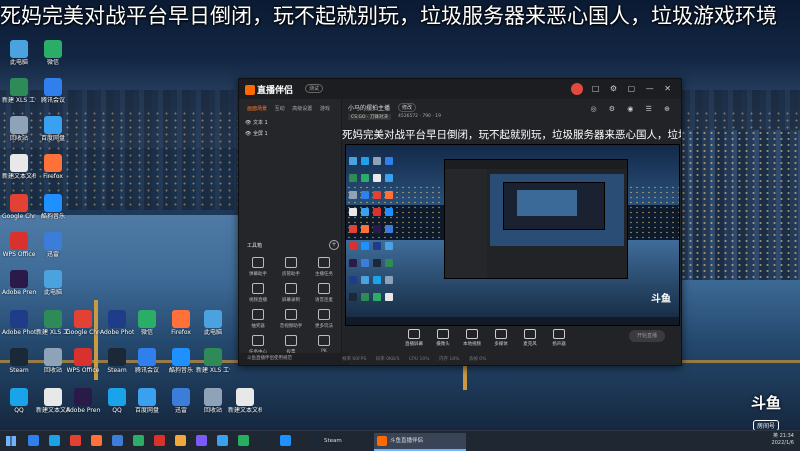 This screenshot has width=800, height=451. Describe the element at coordinates (291, 319) in the screenshot. I see `toolbox-item: 音视频助手` at that location.